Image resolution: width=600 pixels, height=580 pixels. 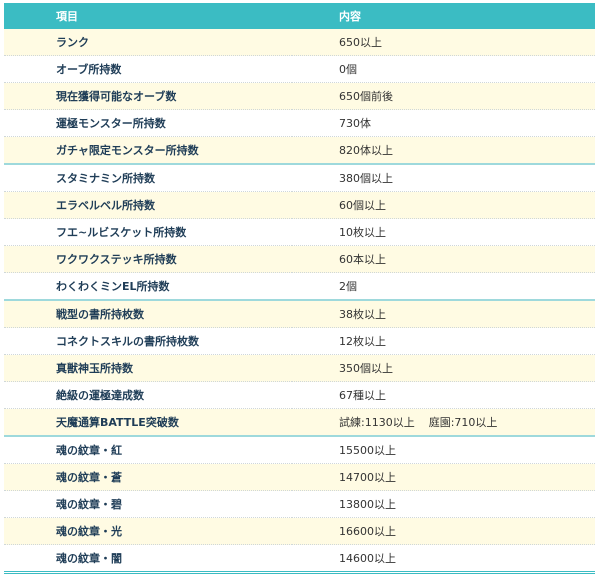 I want to click on row-item: 天魔通算BATTLE突破数, so click(x=148, y=422).